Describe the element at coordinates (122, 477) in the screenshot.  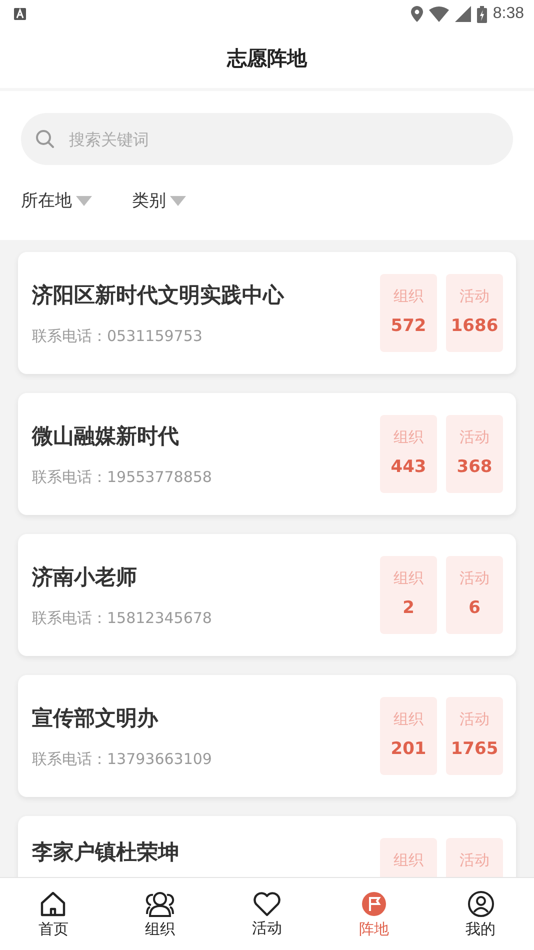
I see `phone-number: 联系电话：19553778858` at that location.